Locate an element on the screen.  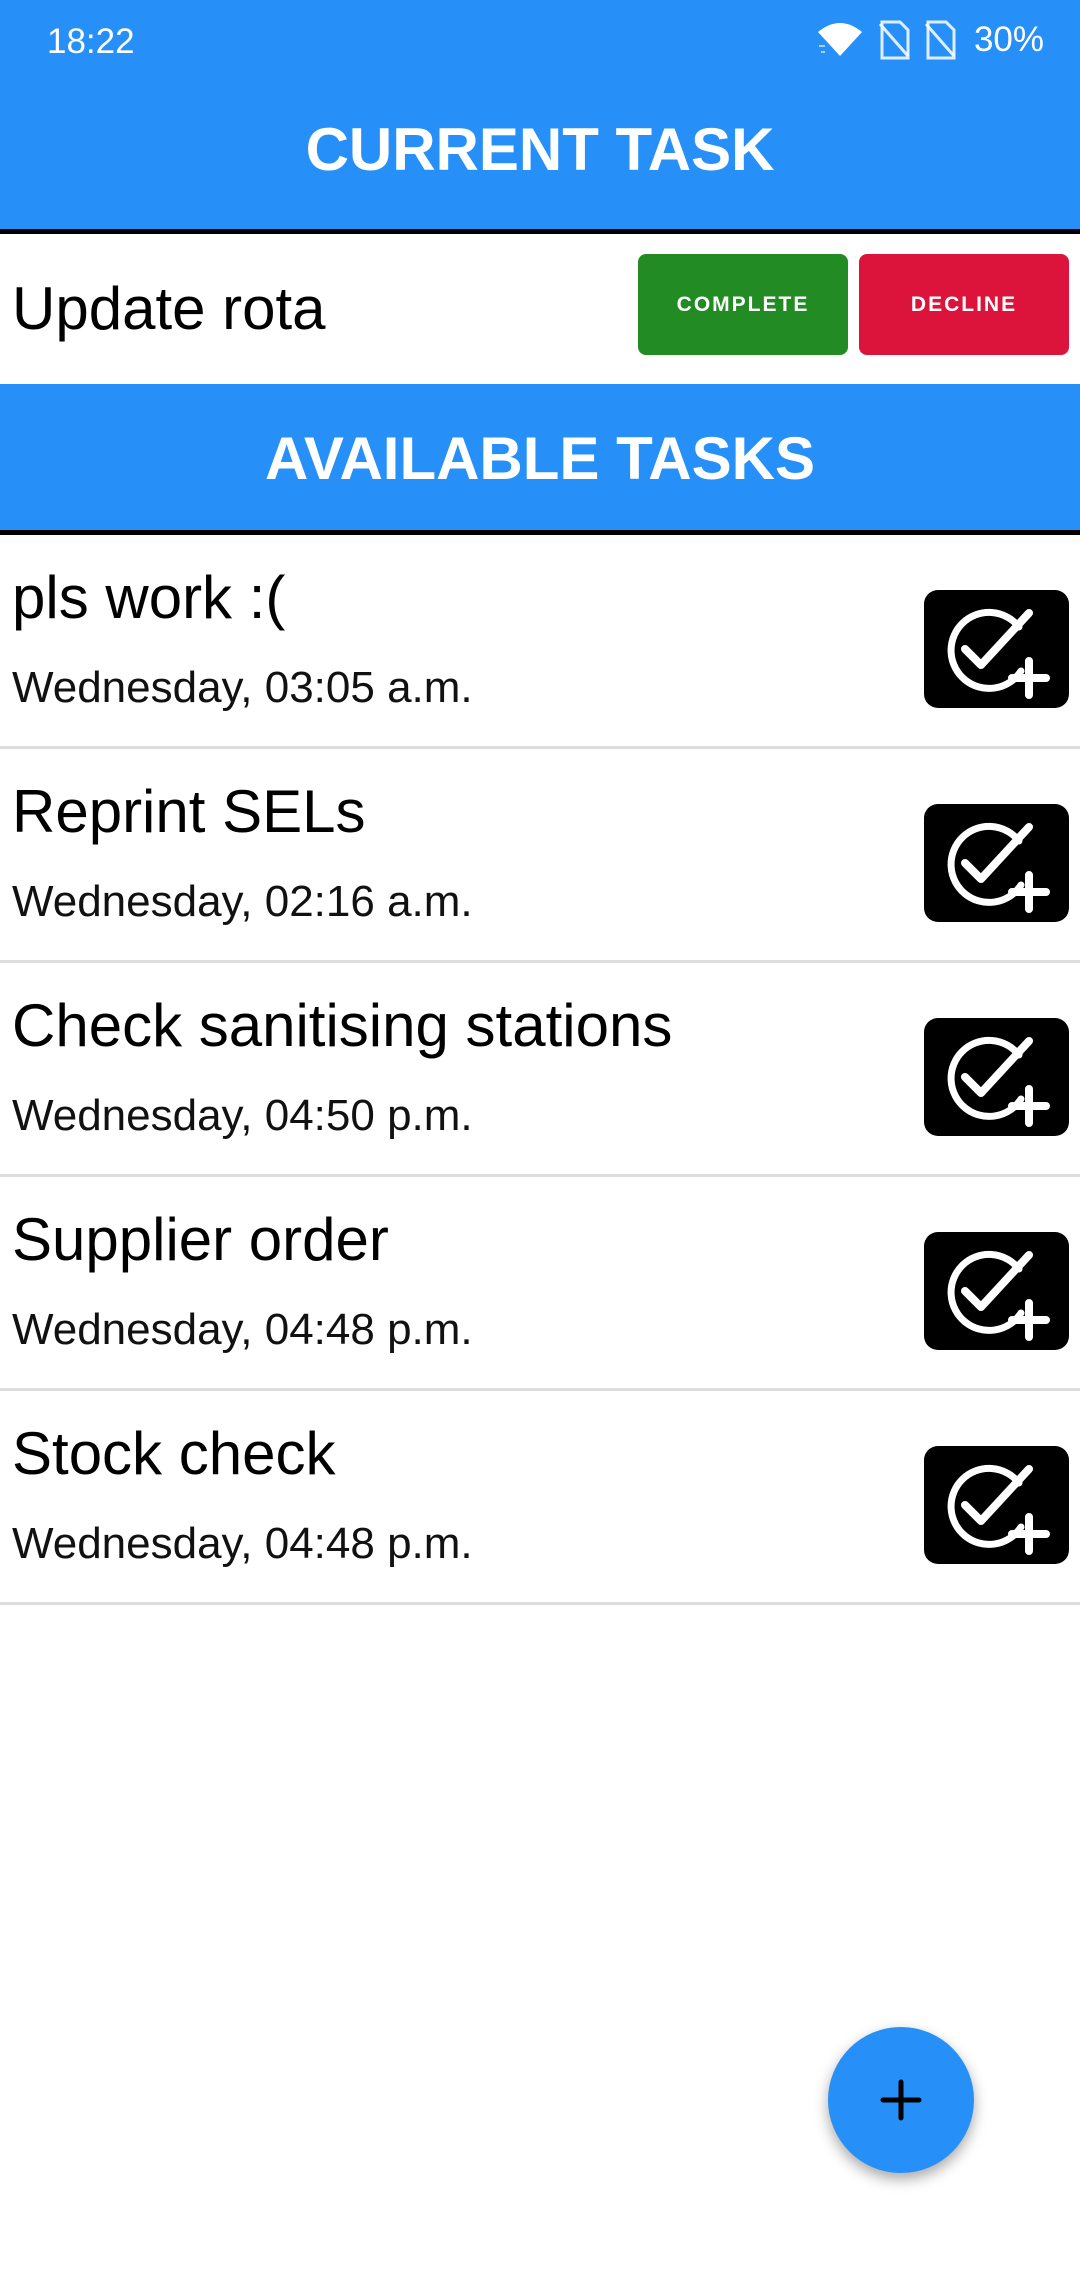
status-time: 18:22 is located at coordinates (91, 41).